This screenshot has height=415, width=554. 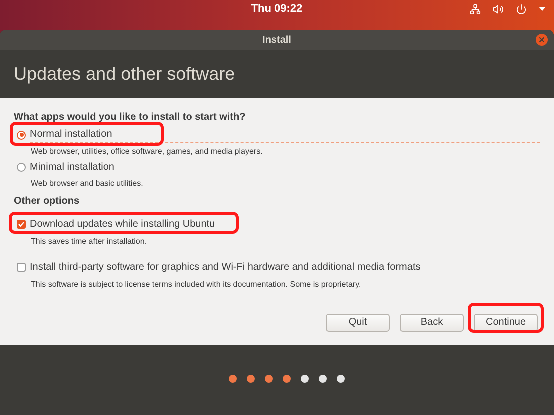 What do you see at coordinates (87, 184) in the screenshot?
I see `option-description: Web browser and basic utilities.` at bounding box center [87, 184].